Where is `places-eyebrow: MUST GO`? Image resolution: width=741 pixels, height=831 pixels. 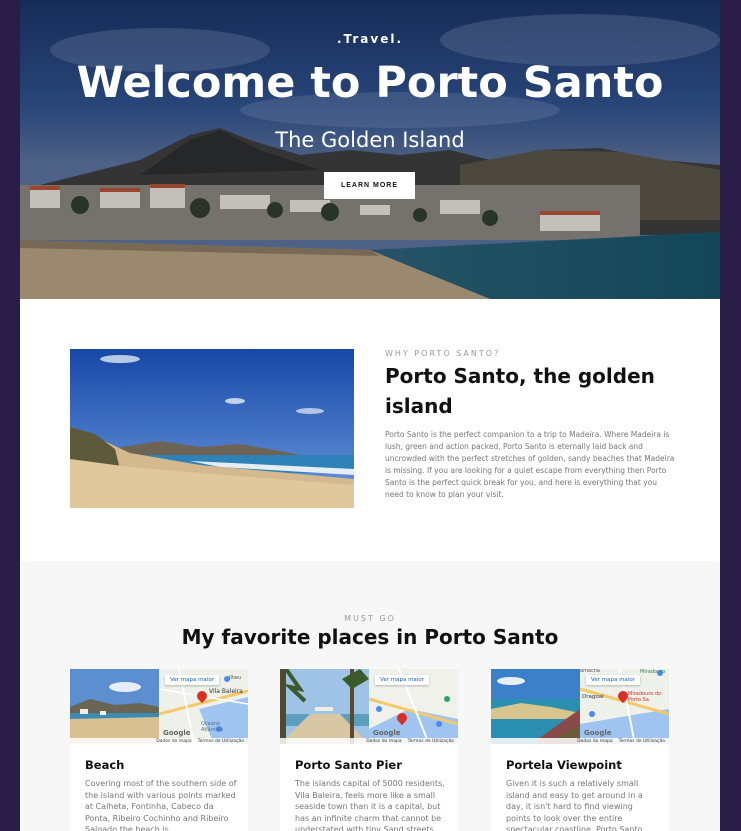 places-eyebrow: MUST GO is located at coordinates (370, 618).